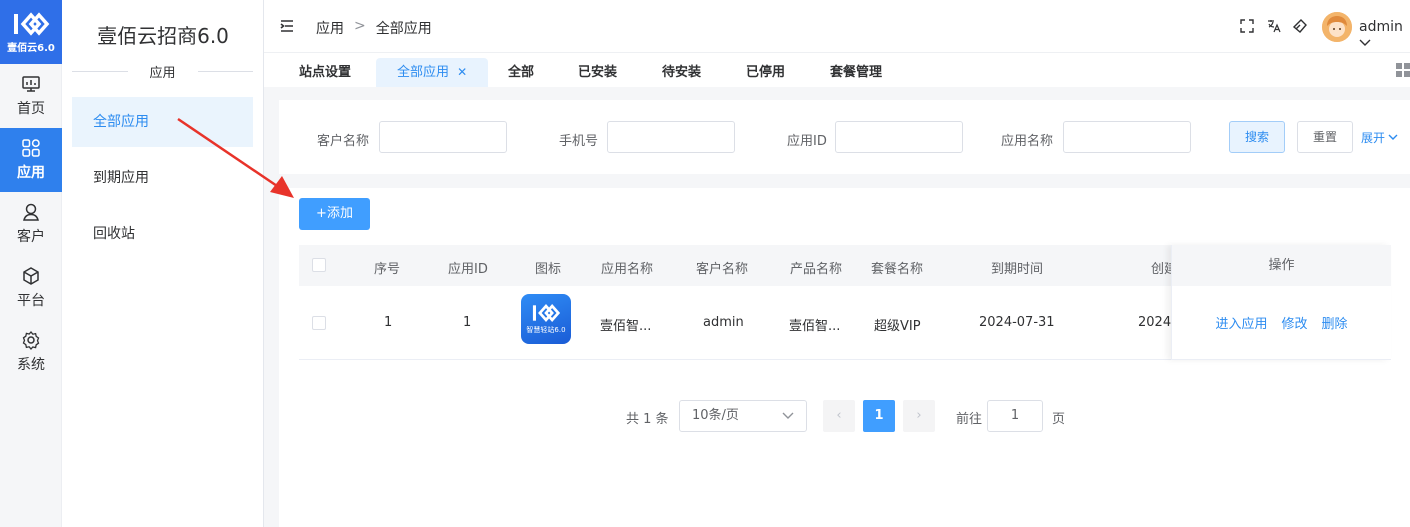 The width and height of the screenshot is (1410, 527). Describe the element at coordinates (1257, 137) in the screenshot. I see `search-button: 搜索` at that location.